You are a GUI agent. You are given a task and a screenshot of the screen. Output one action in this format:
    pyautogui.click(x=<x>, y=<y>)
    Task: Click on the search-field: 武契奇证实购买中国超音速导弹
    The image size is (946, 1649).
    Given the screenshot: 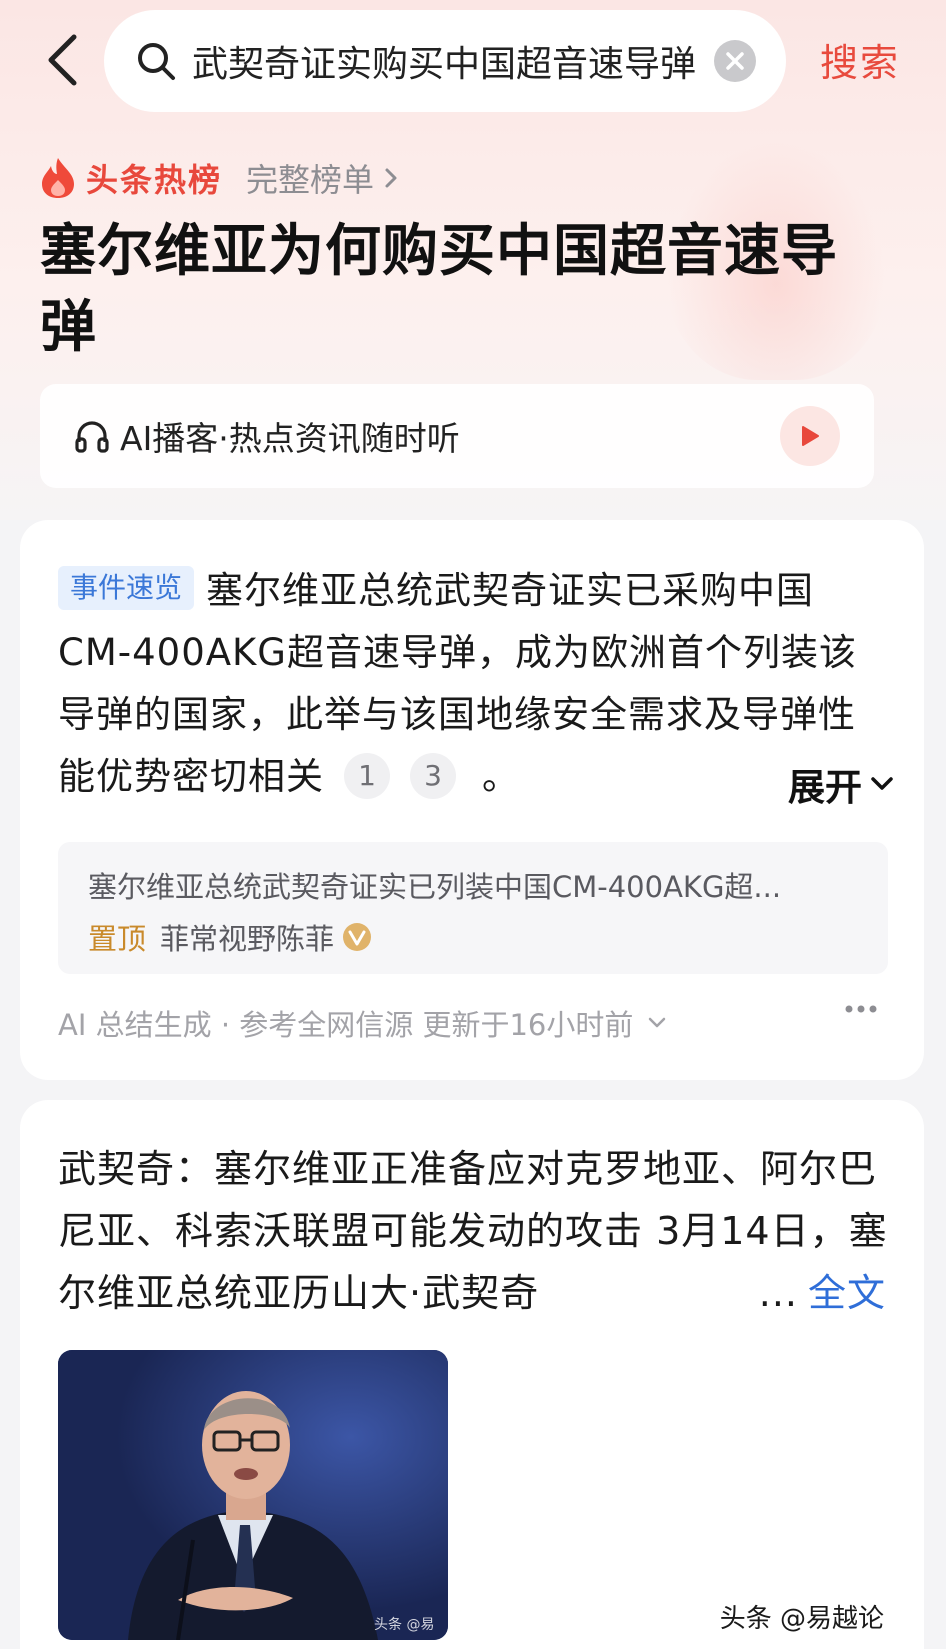 What is the action you would take?
    pyautogui.click(x=445, y=61)
    